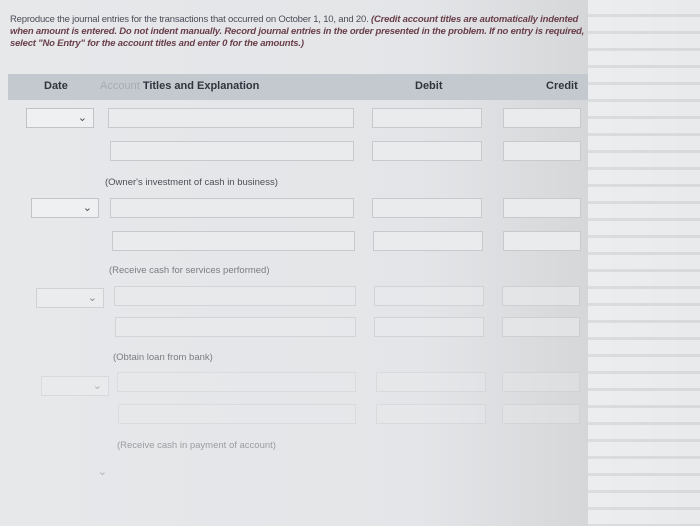  What do you see at coordinates (429, 86) in the screenshot?
I see `header-debit: Debit` at bounding box center [429, 86].